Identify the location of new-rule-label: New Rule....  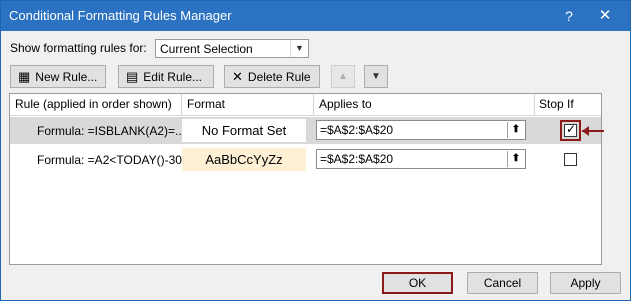
(66, 76).